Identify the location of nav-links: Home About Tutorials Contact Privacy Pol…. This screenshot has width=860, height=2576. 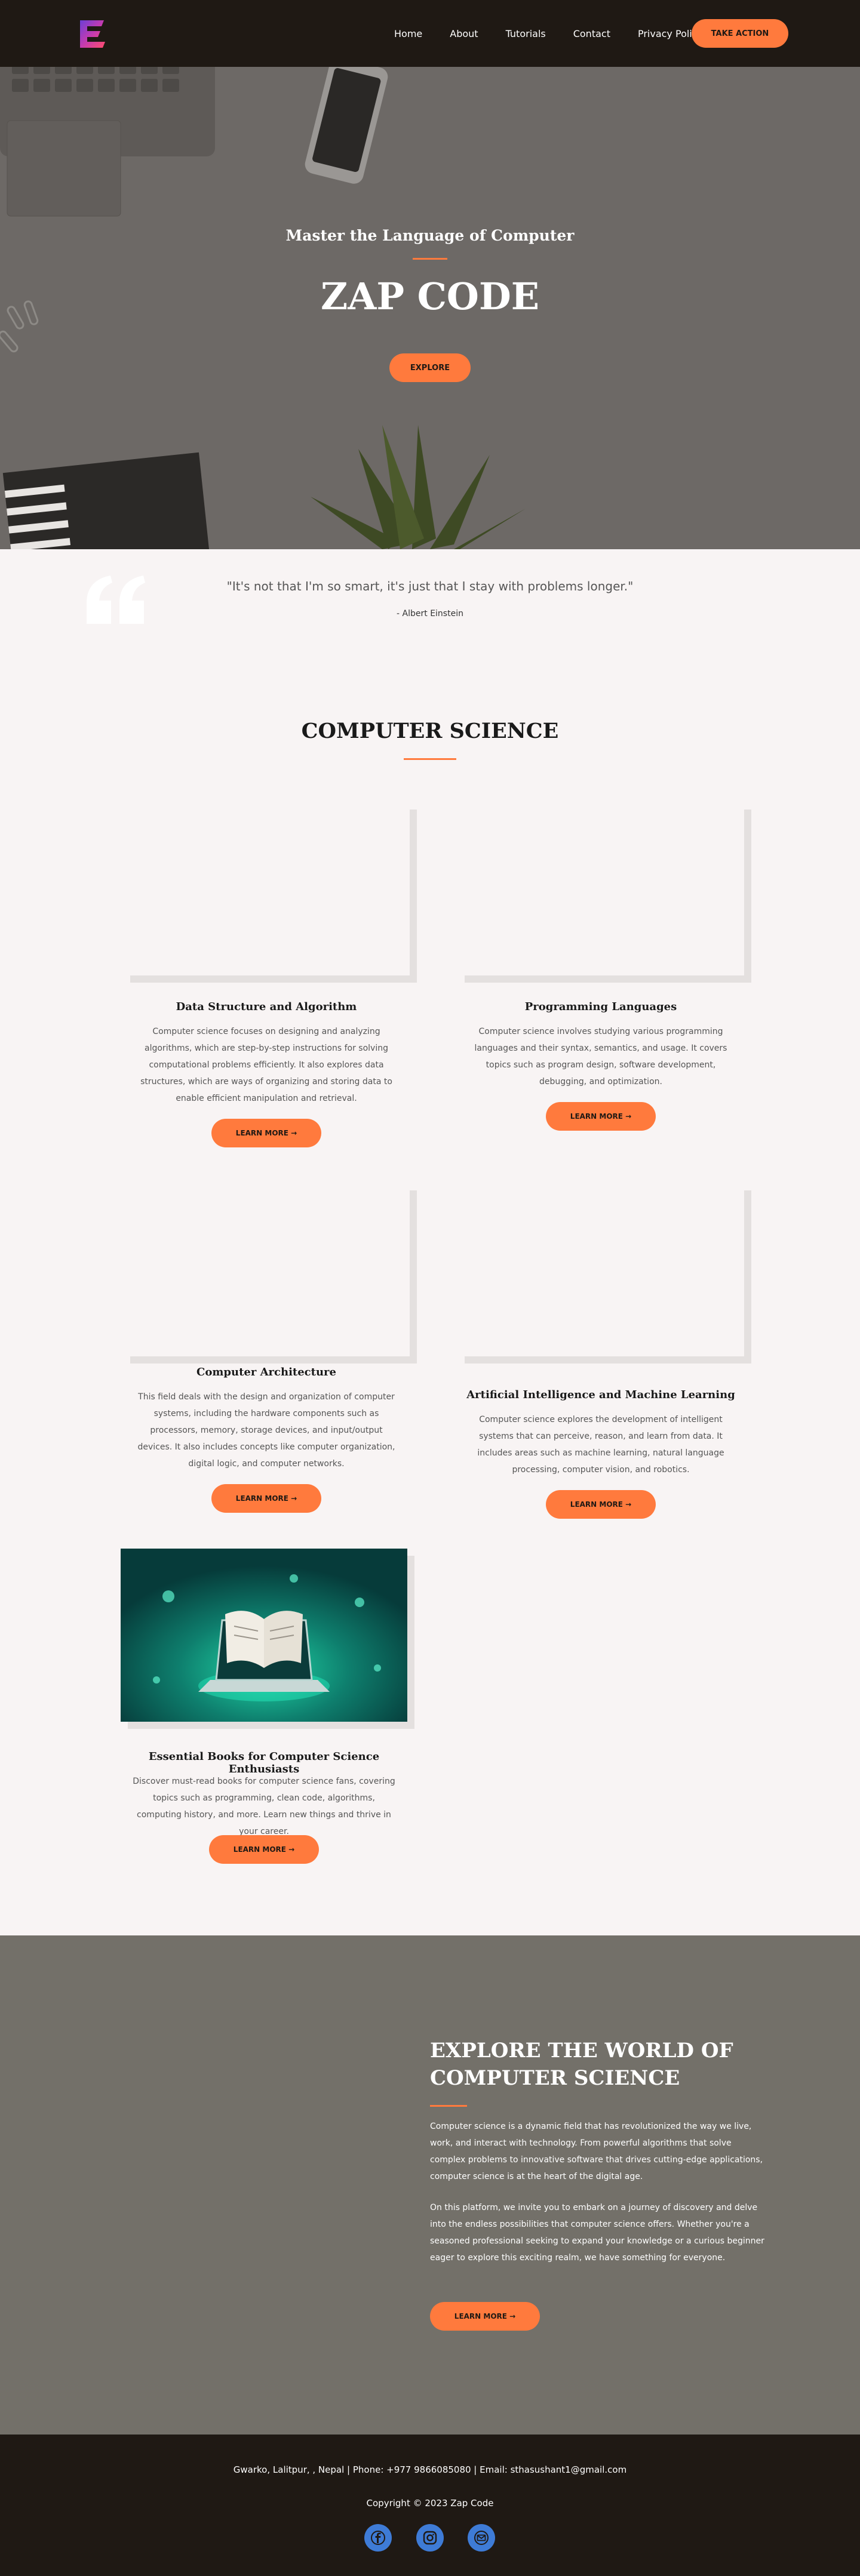
(562, 33).